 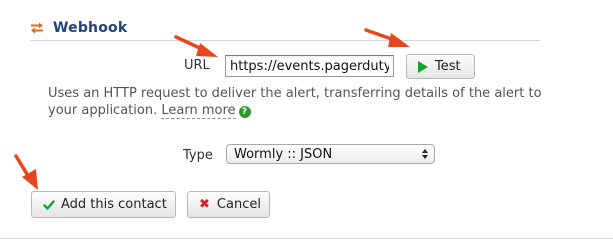 I want to click on help-icon: ?, so click(x=244, y=112).